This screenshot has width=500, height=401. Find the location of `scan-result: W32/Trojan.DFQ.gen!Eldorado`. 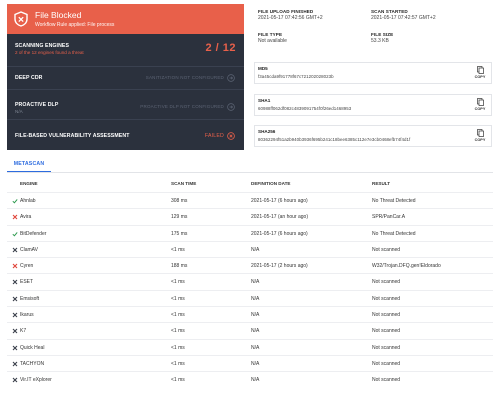

scan-result: W32/Trojan.DFQ.gen!Eldorado is located at coordinates (406, 266).